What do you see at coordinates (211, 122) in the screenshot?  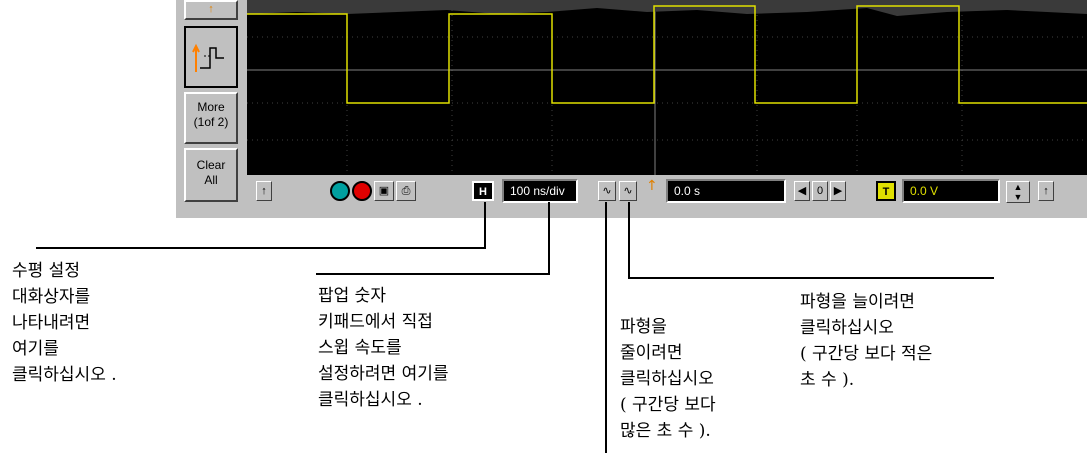 I see `more-page-label: (1of 2)` at bounding box center [211, 122].